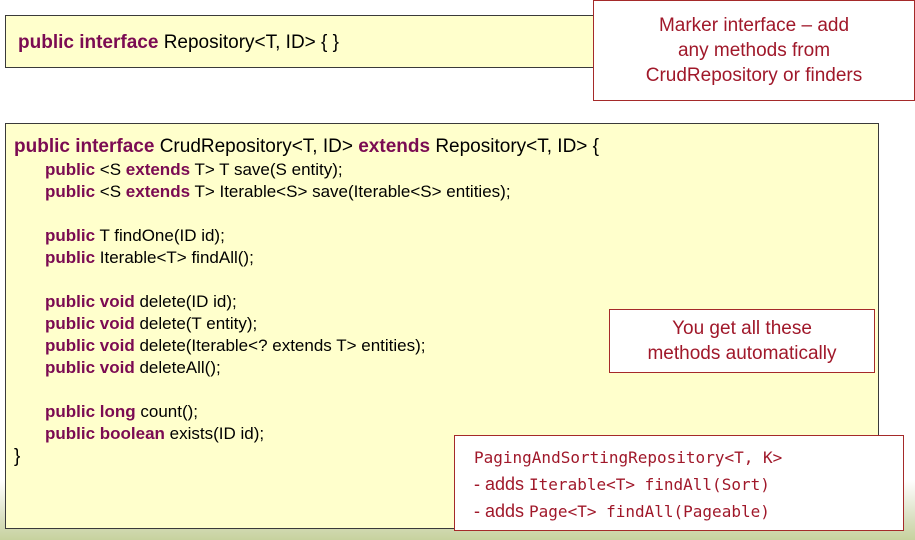 The height and width of the screenshot is (540, 915). Describe the element at coordinates (122, 411) in the screenshot. I see `method-line-count: public long count();` at that location.